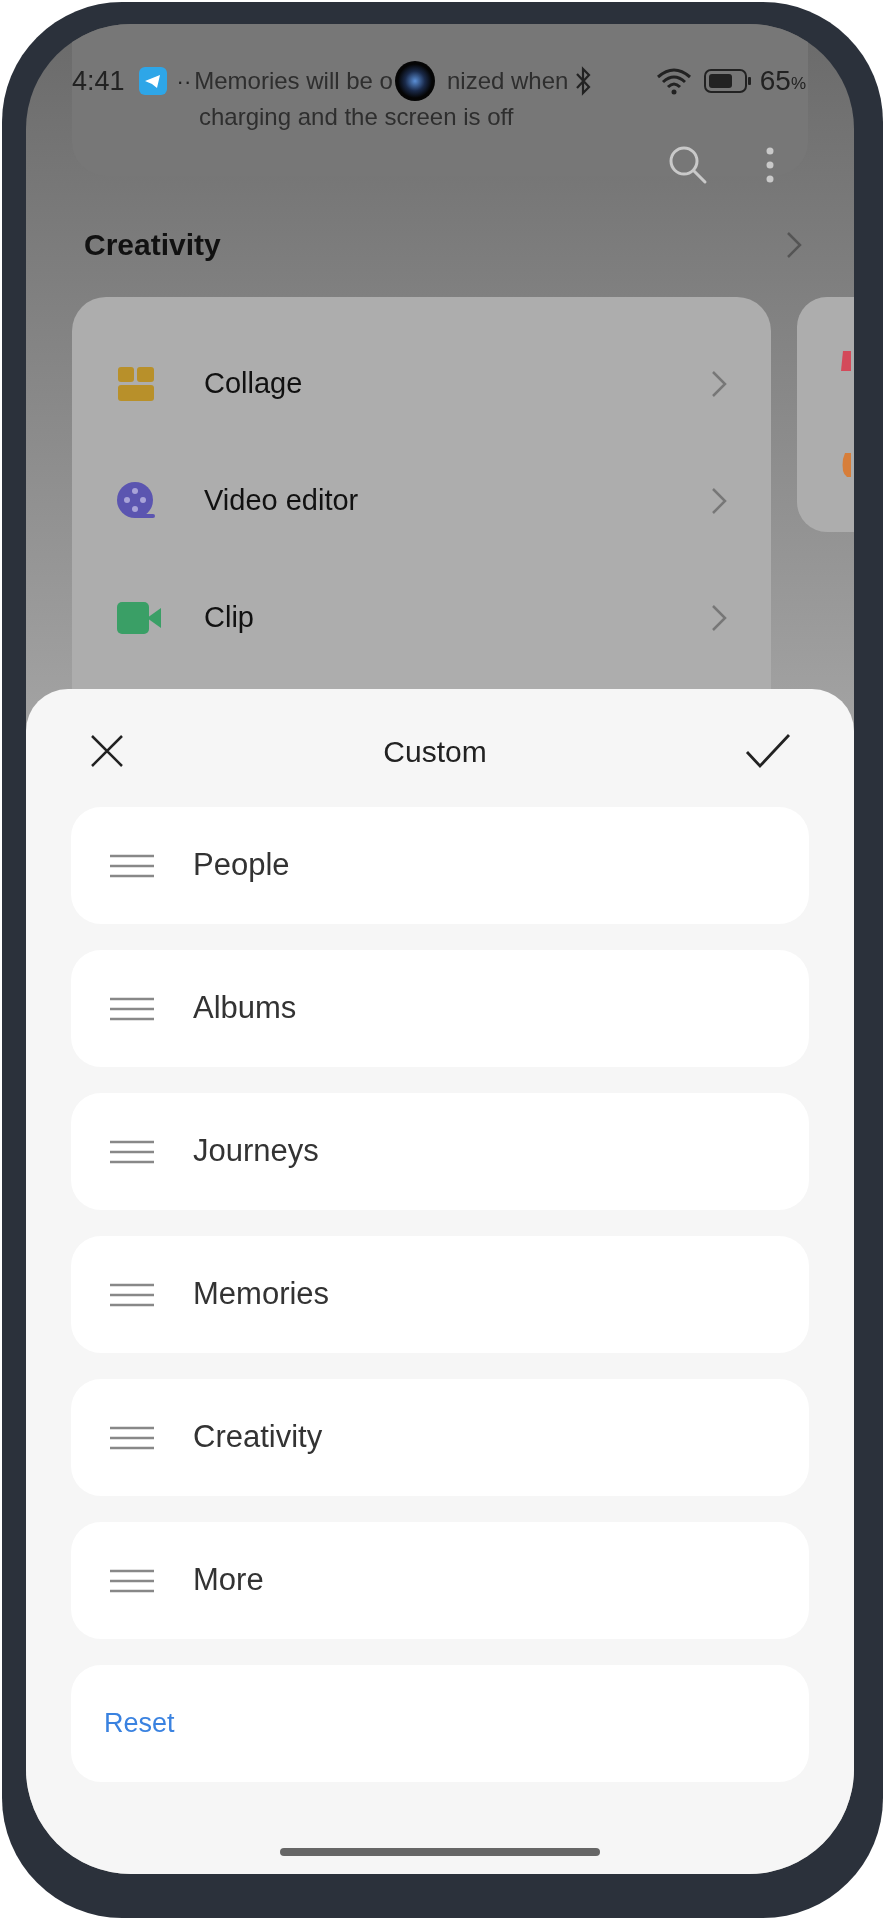  Describe the element at coordinates (98, 81) in the screenshot. I see `status-time: 4:41` at that location.